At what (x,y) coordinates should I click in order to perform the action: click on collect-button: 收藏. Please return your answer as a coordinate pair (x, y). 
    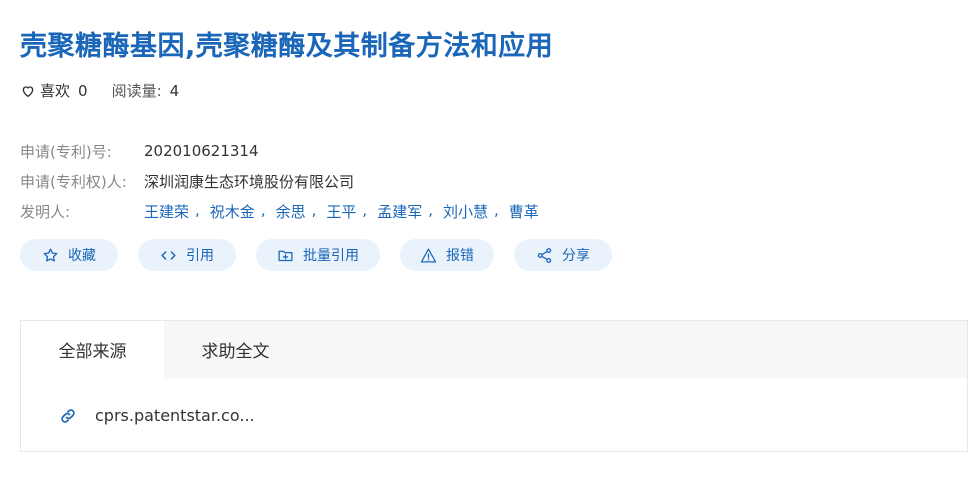
    Looking at the image, I should click on (69, 255).